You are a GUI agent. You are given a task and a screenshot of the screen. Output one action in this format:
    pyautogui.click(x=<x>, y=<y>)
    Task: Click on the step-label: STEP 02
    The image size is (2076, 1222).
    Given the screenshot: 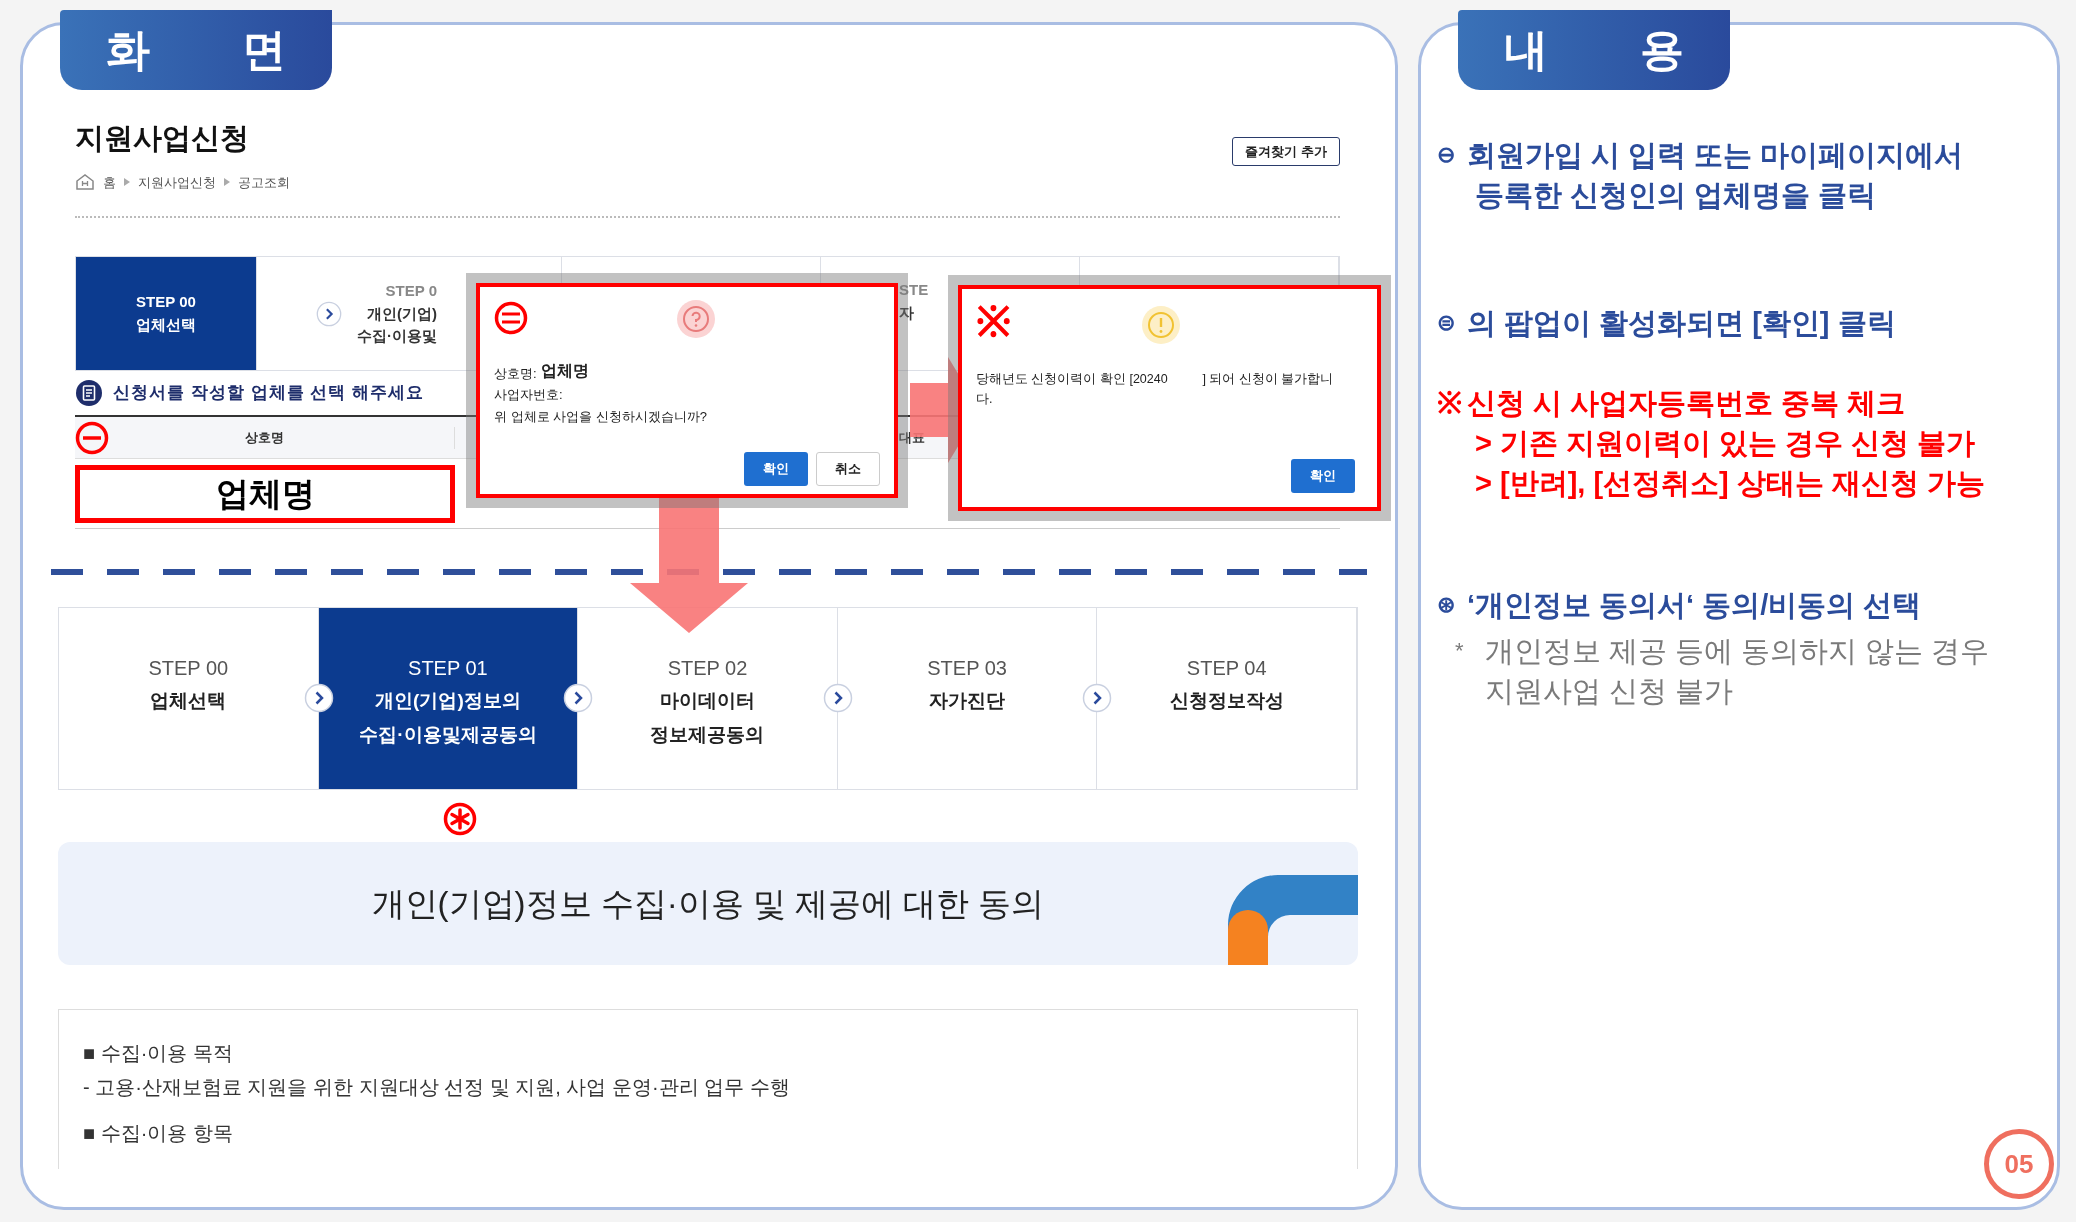 What is the action you would take?
    pyautogui.click(x=707, y=668)
    